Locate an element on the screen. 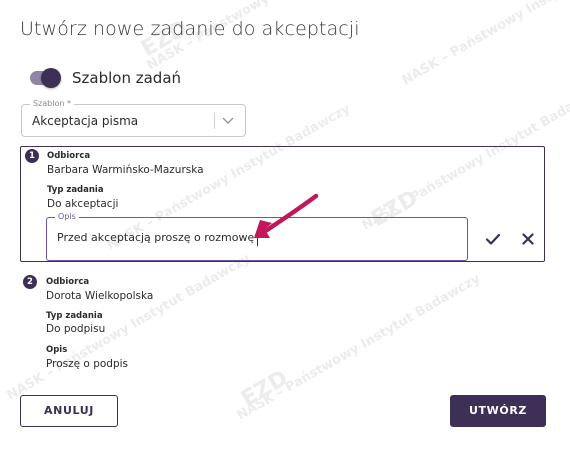  step-number-badge: 1 is located at coordinates (32, 156).